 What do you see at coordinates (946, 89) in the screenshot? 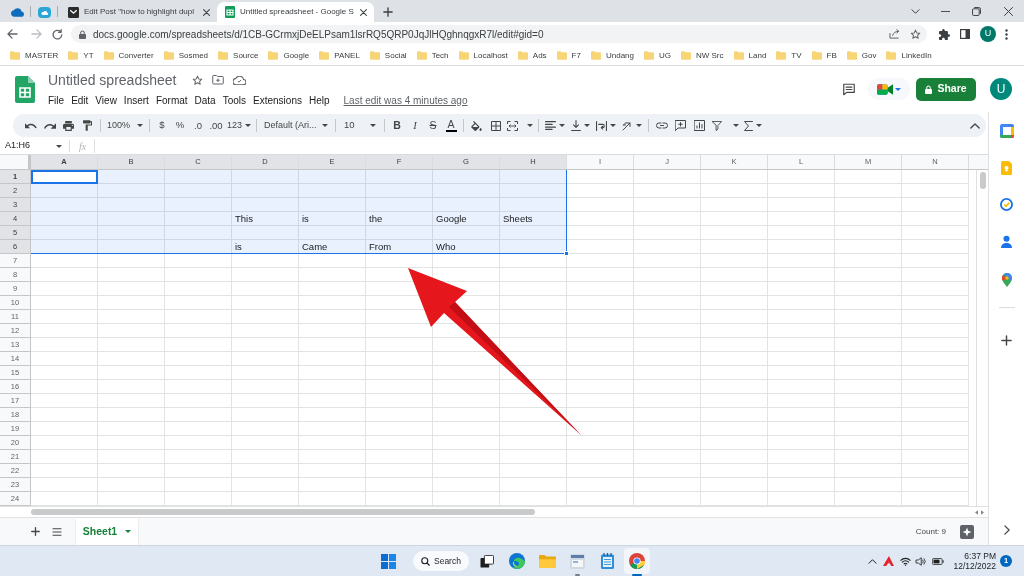
I see `share-button: Share` at bounding box center [946, 89].